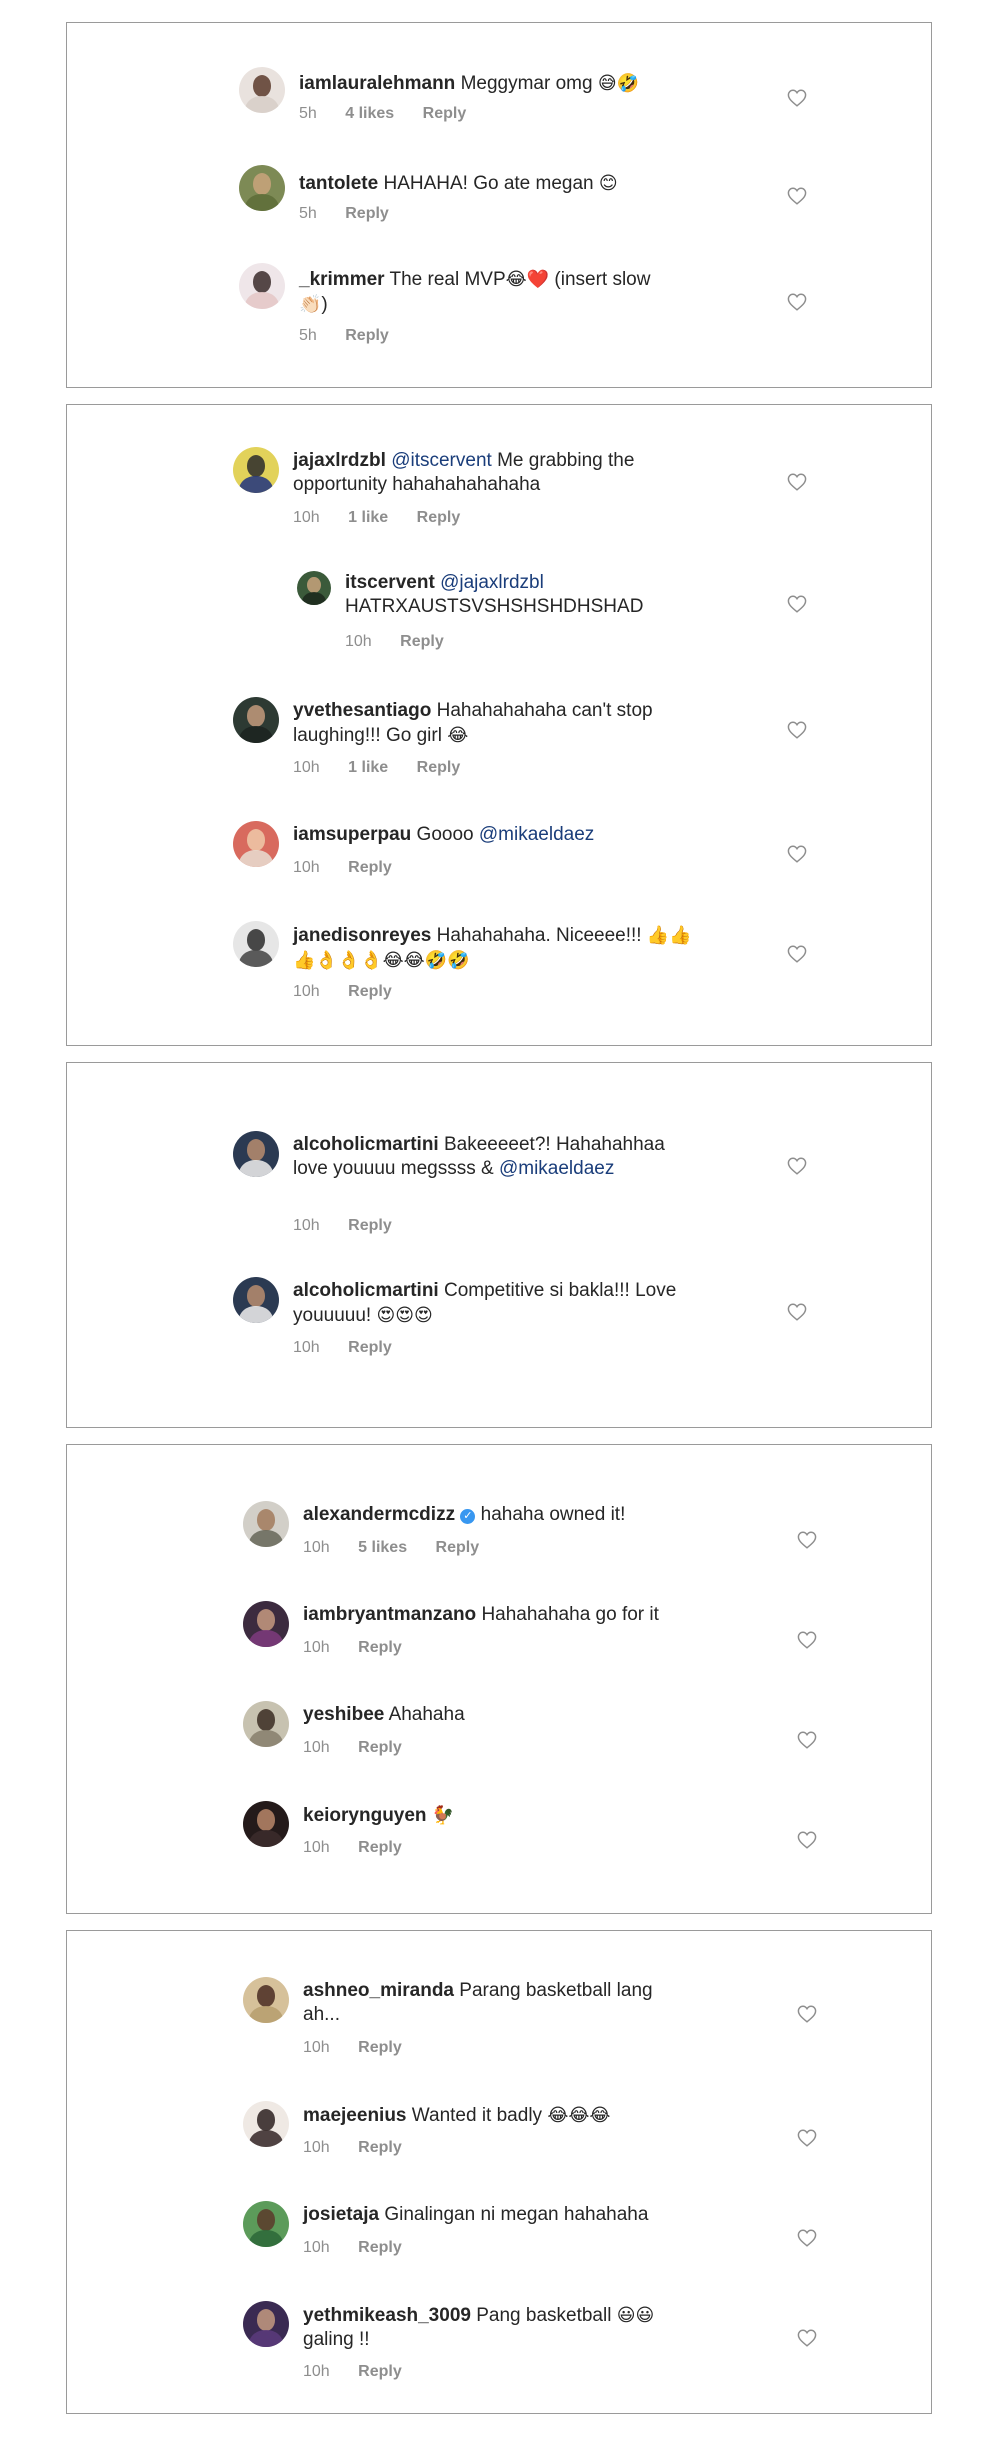 This screenshot has height=2460, width=1000. I want to click on comment-text: Meggymar omg, so click(526, 83).